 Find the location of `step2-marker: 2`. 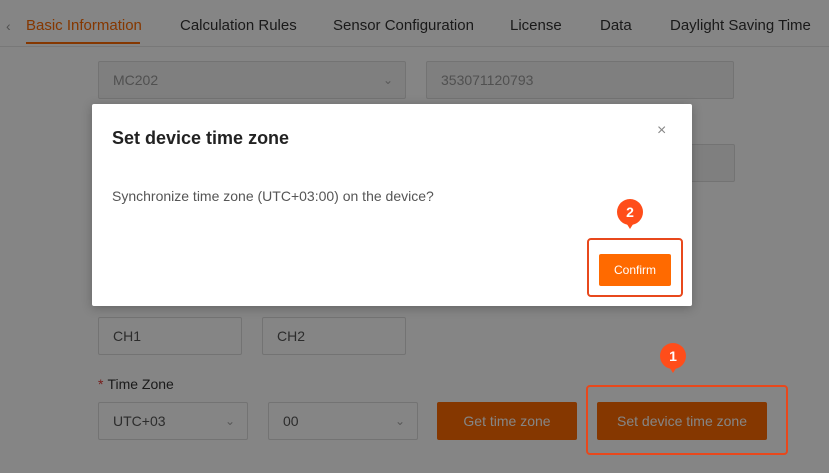

step2-marker: 2 is located at coordinates (630, 214).